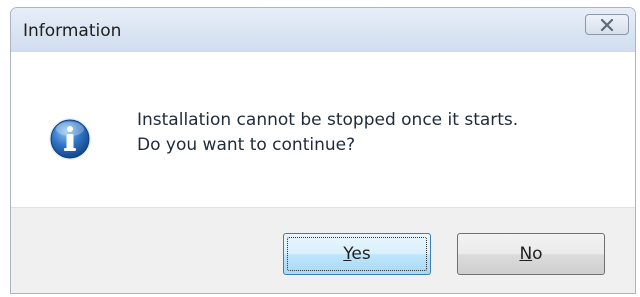 The image size is (640, 297). I want to click on information-icon, so click(70, 139).